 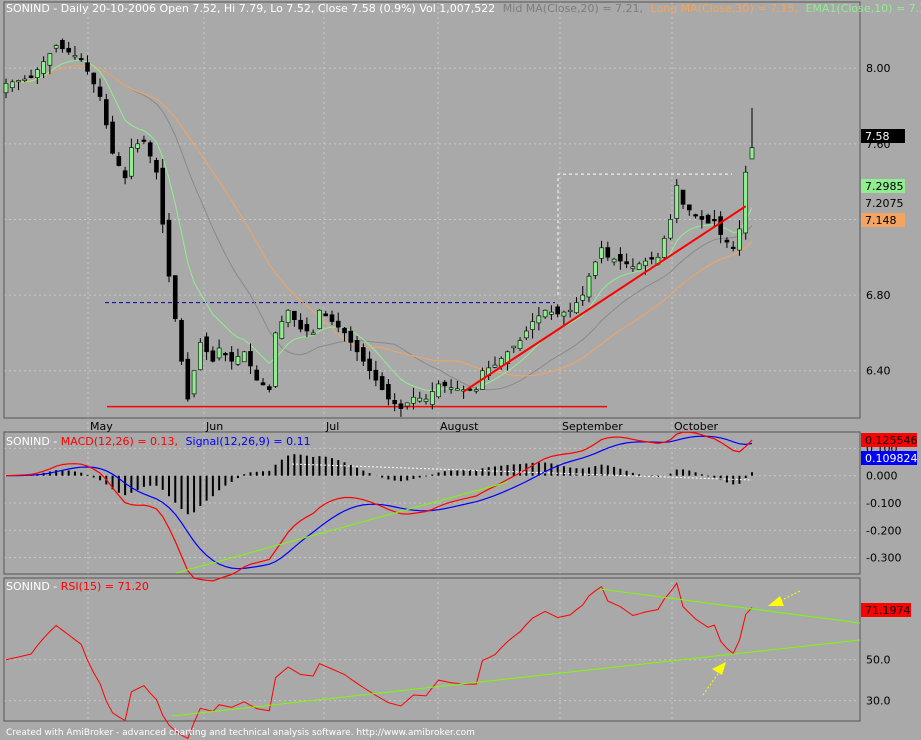 I want to click on price-tick-label: 6.40, so click(x=878, y=371).